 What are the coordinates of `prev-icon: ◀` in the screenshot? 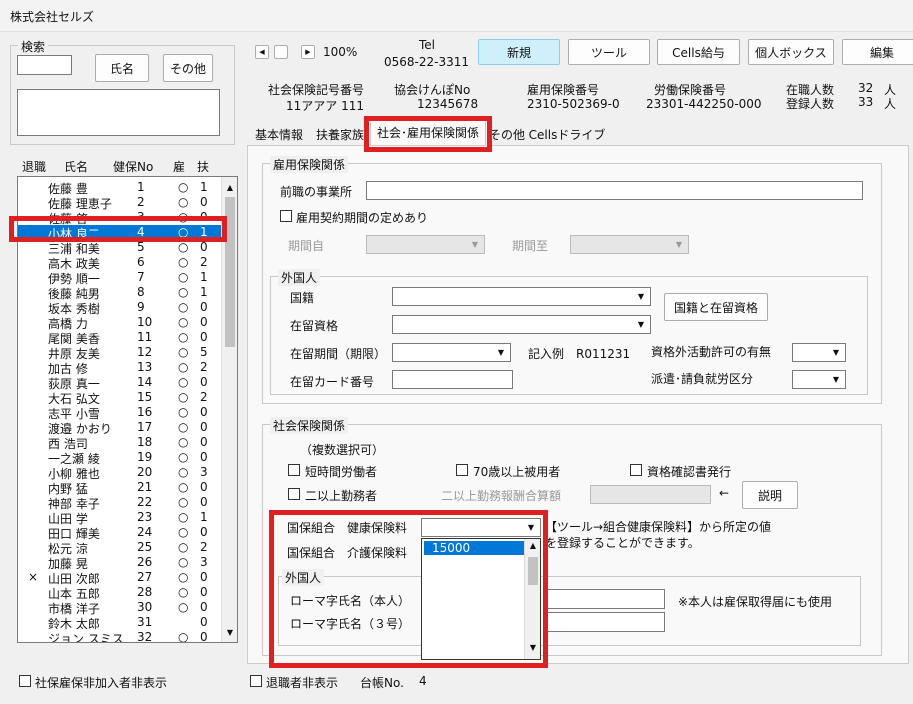 It's located at (262, 52).